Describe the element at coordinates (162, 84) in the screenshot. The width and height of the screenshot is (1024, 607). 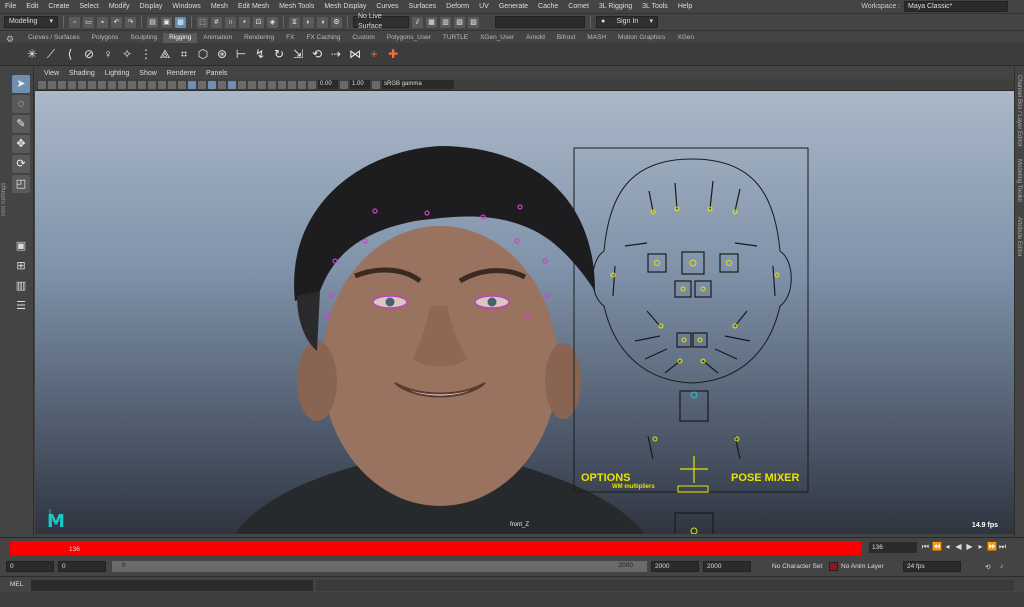
I see `safe-title-icon` at that location.